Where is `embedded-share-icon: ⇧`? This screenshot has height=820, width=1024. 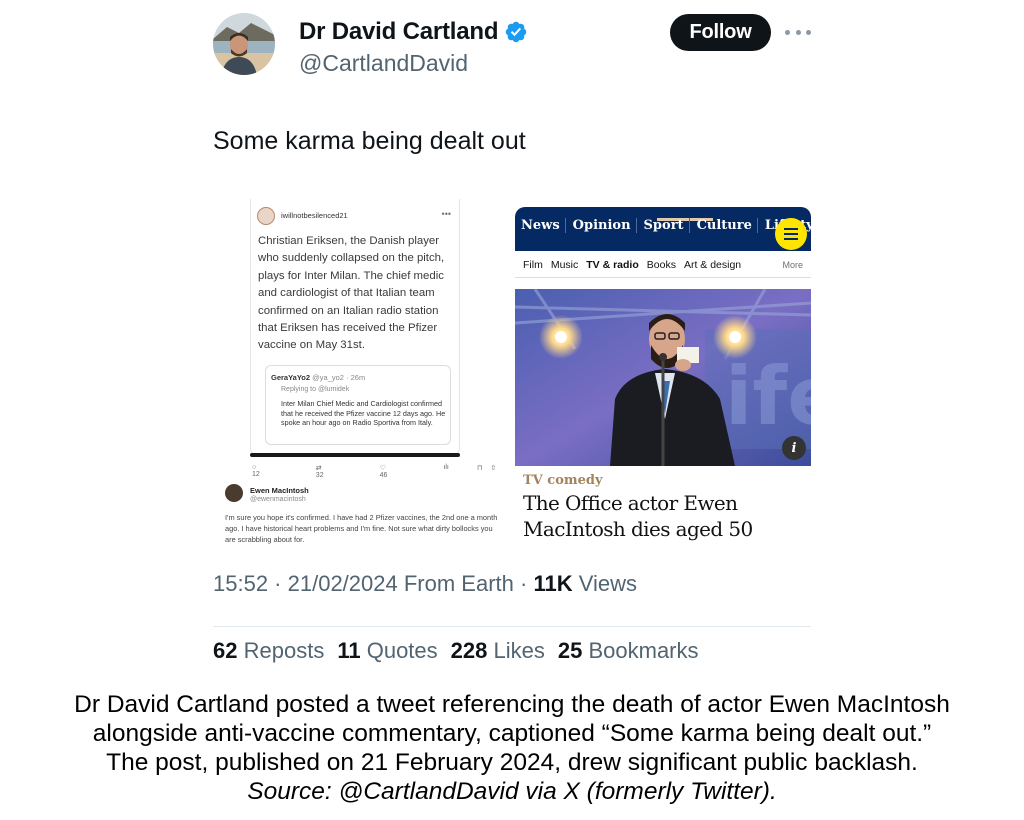 embedded-share-icon: ⇧ is located at coordinates (493, 468).